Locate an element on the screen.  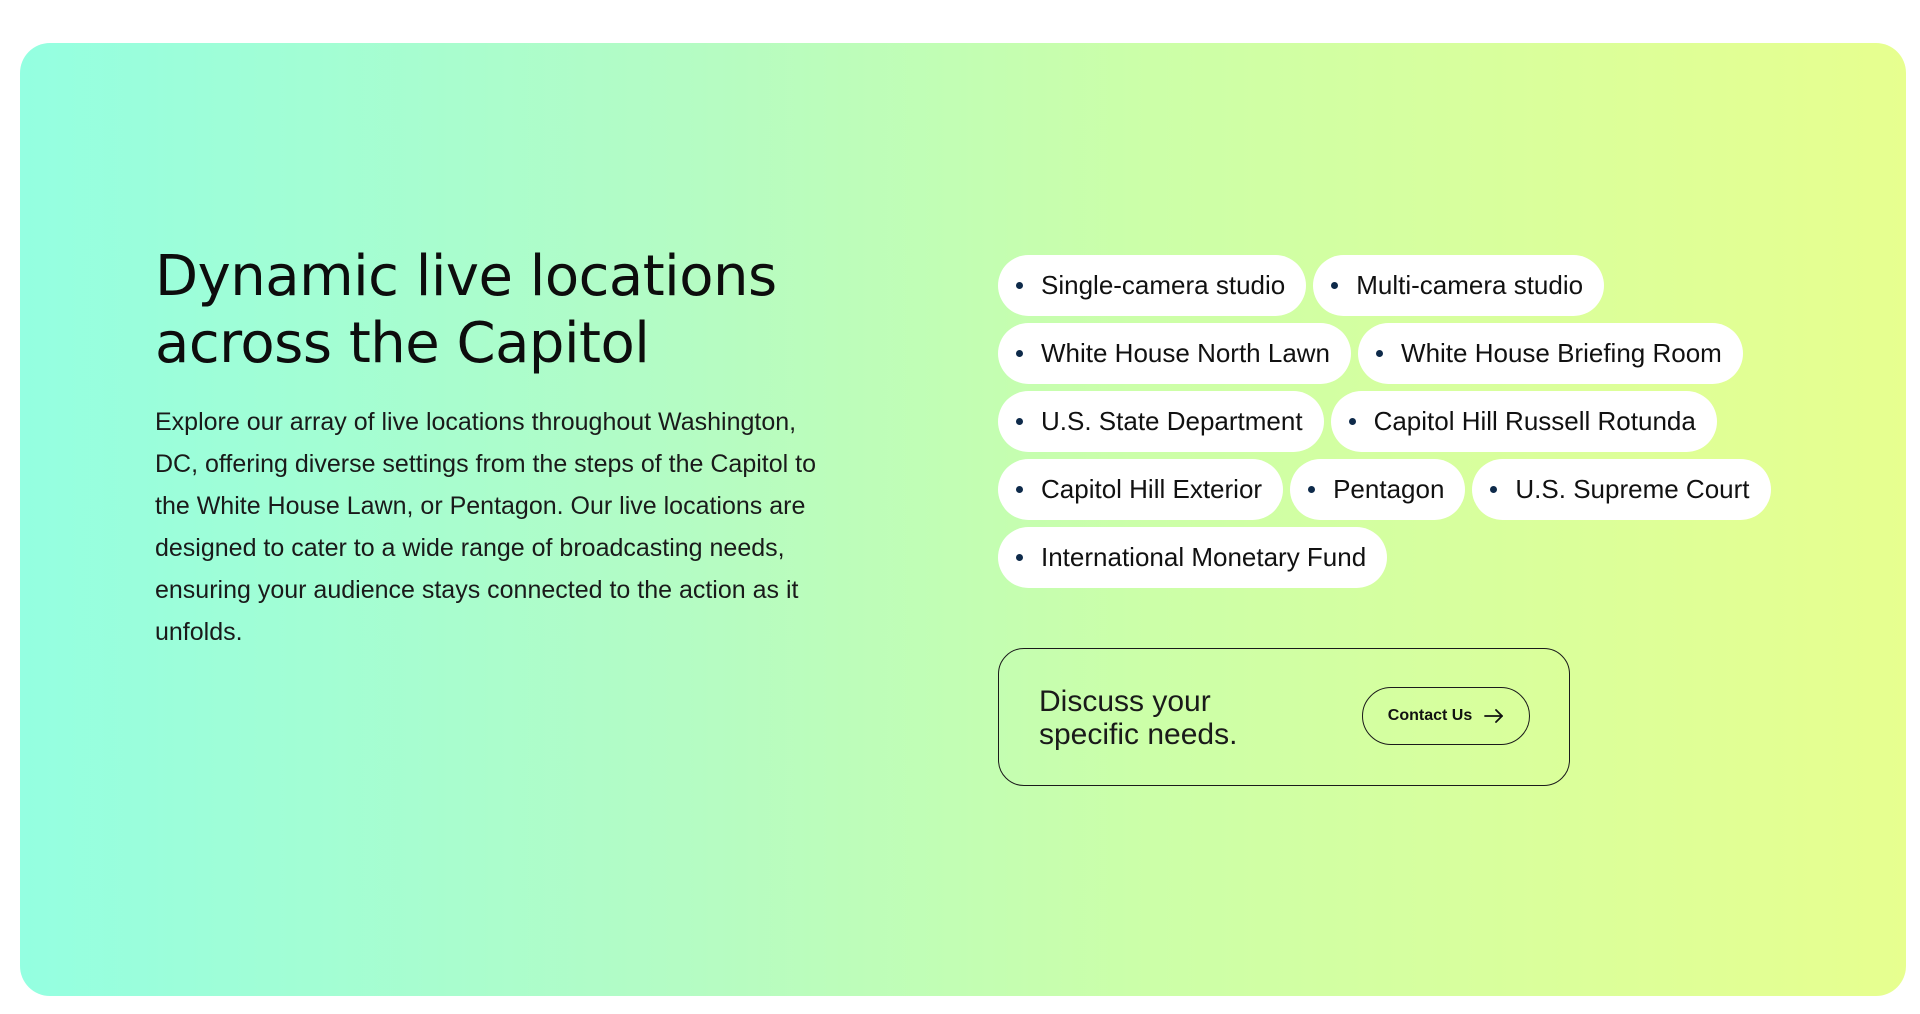
location-tag-label: Capitol Hill Russell Rotunda is located at coordinates (1534, 421).